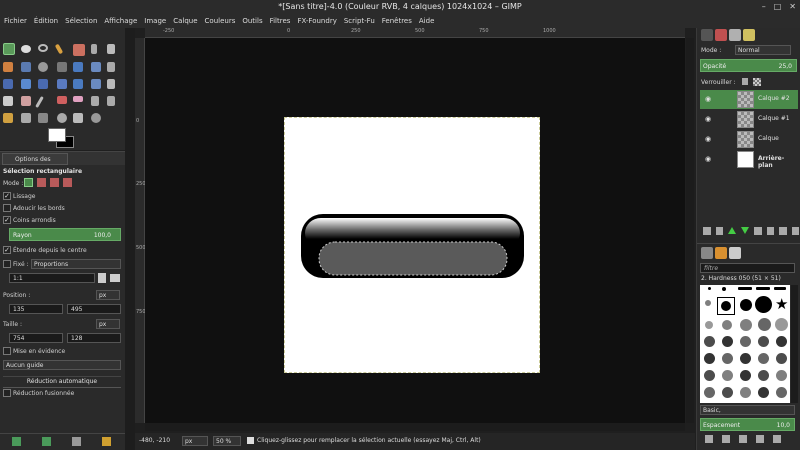 The height and width of the screenshot is (450, 800). Describe the element at coordinates (7, 393) in the screenshot. I see `fusion-checkbox` at that location.